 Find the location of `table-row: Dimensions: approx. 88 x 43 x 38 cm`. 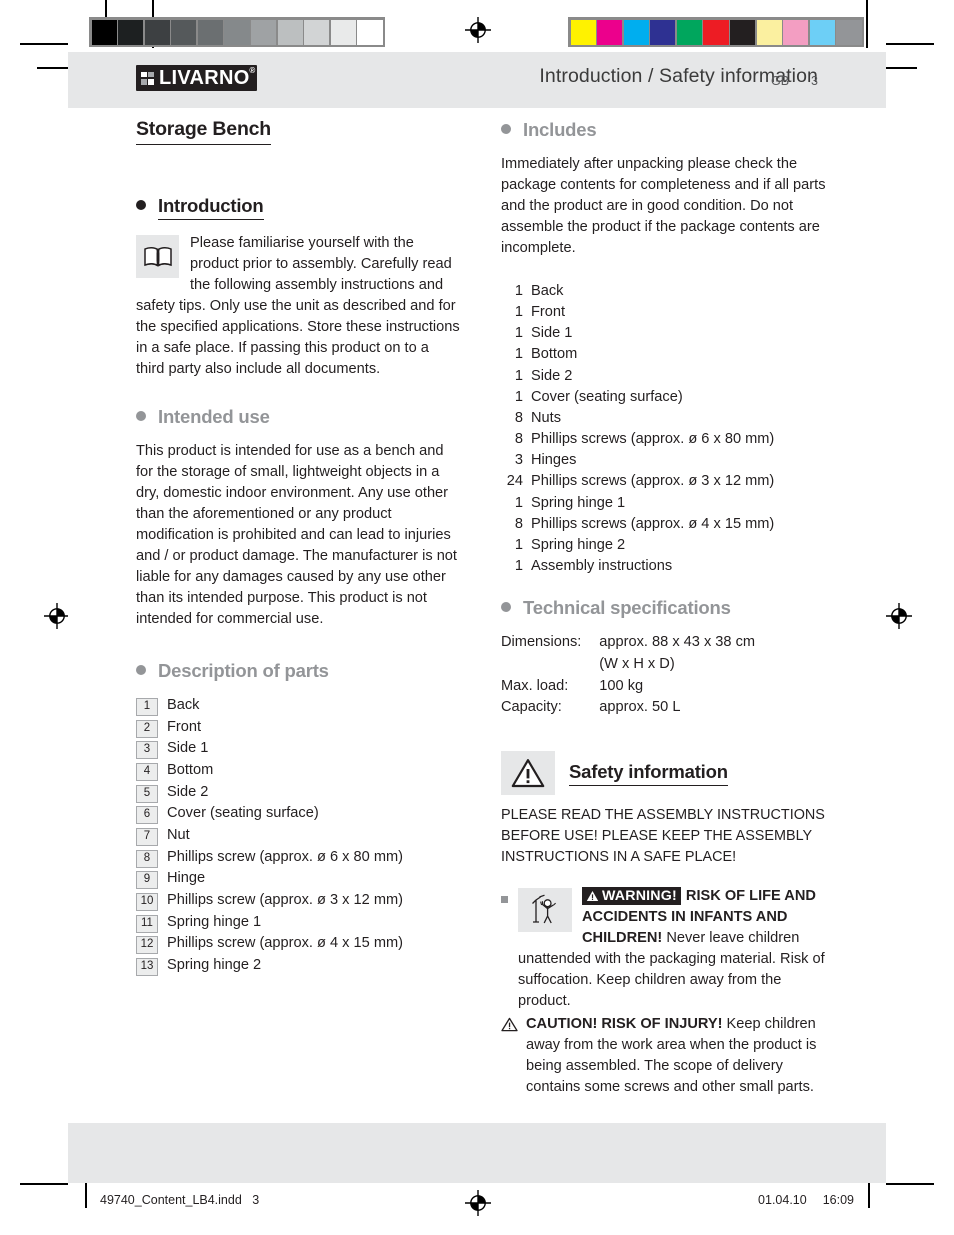

table-row: Dimensions: approx. 88 x 43 x 38 cm is located at coordinates (628, 643).